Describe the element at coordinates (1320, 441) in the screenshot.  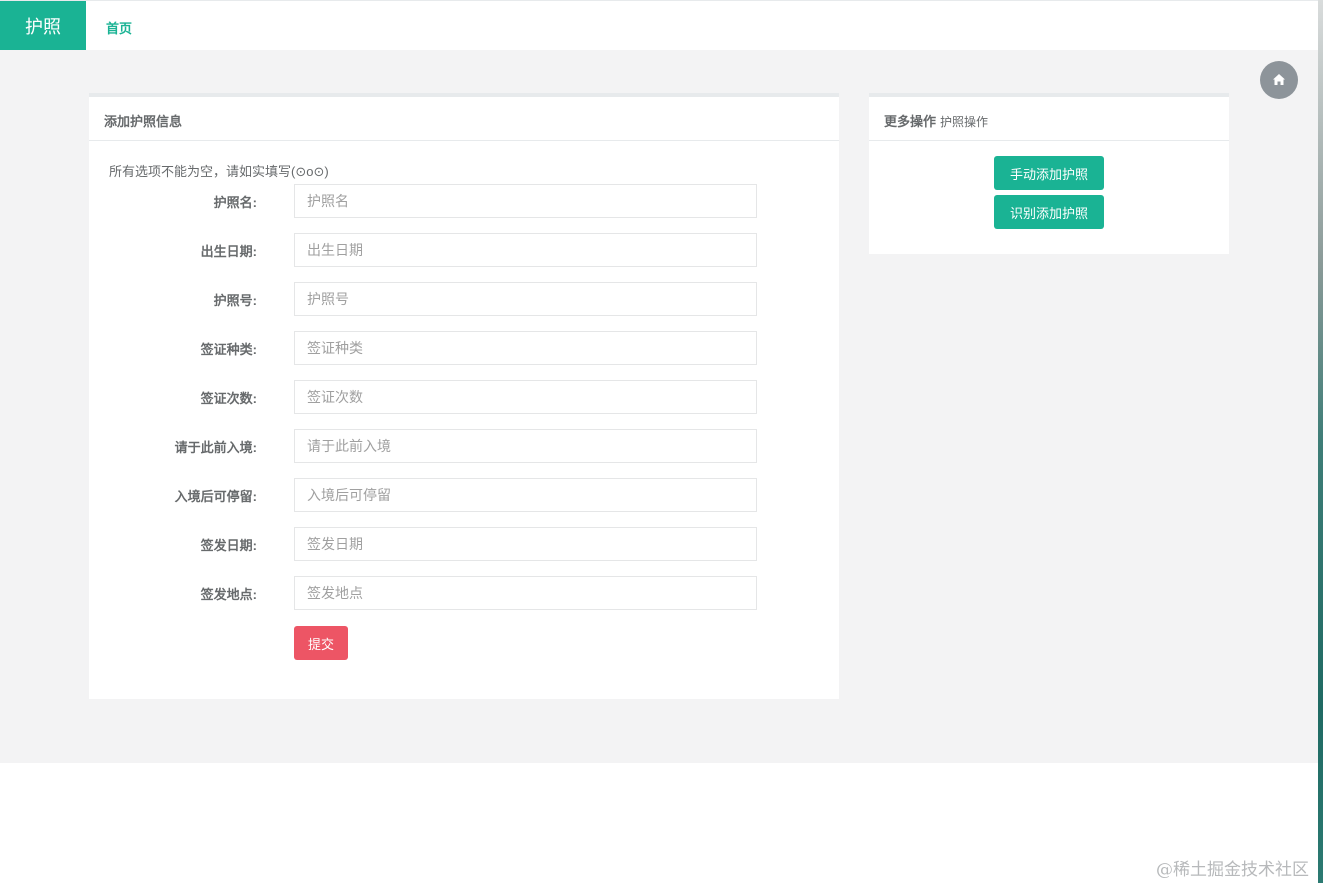
I see `background-edge` at that location.